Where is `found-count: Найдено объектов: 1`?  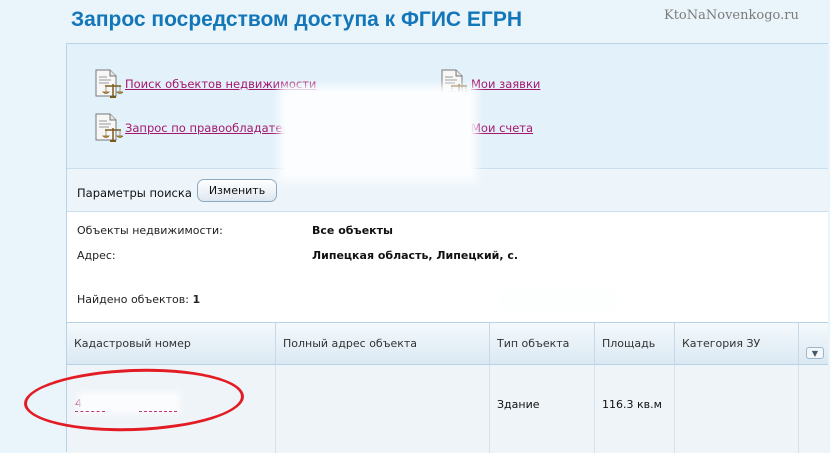 found-count: Найдено объектов: 1 is located at coordinates (138, 299).